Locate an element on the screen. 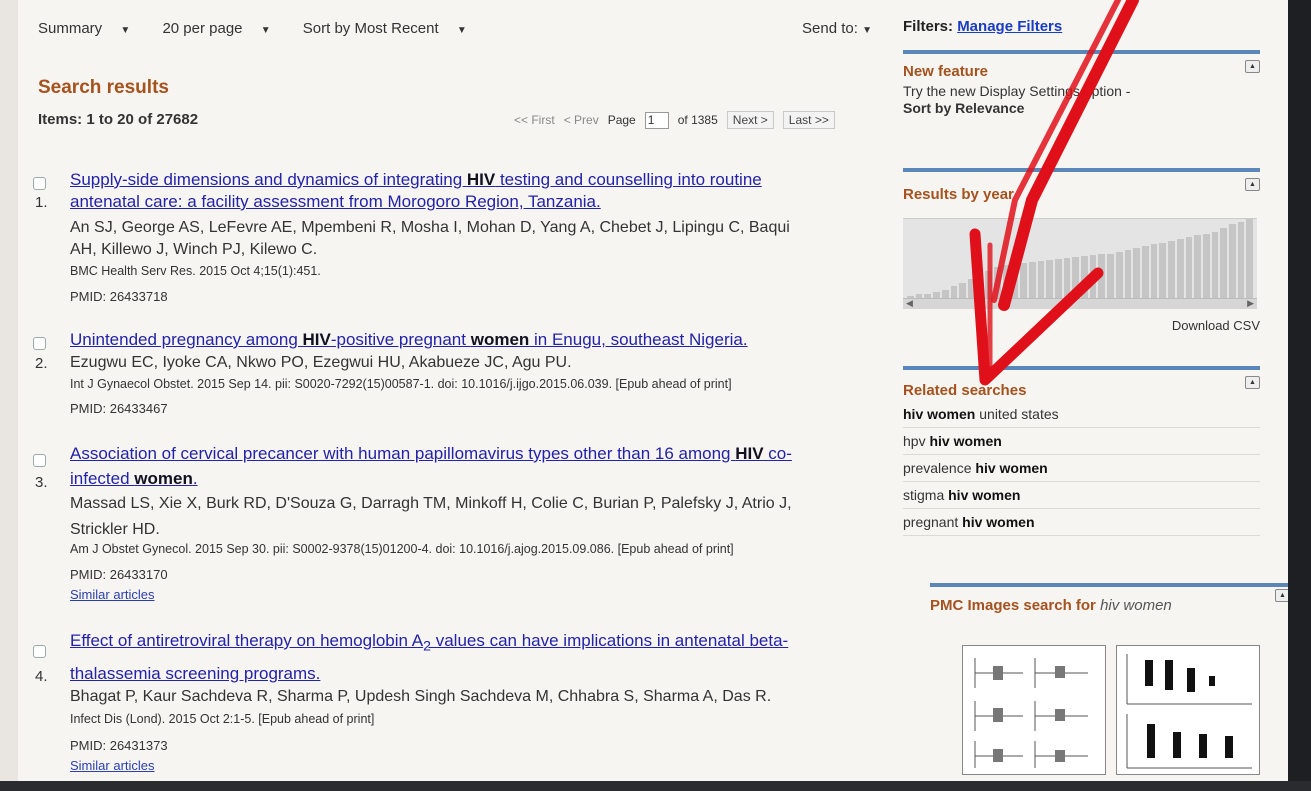  chart-scrollbar: ◀ ▶ is located at coordinates (1080, 303).